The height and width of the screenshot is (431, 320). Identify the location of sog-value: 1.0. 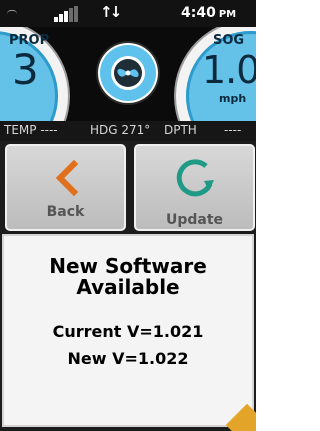
(229, 70).